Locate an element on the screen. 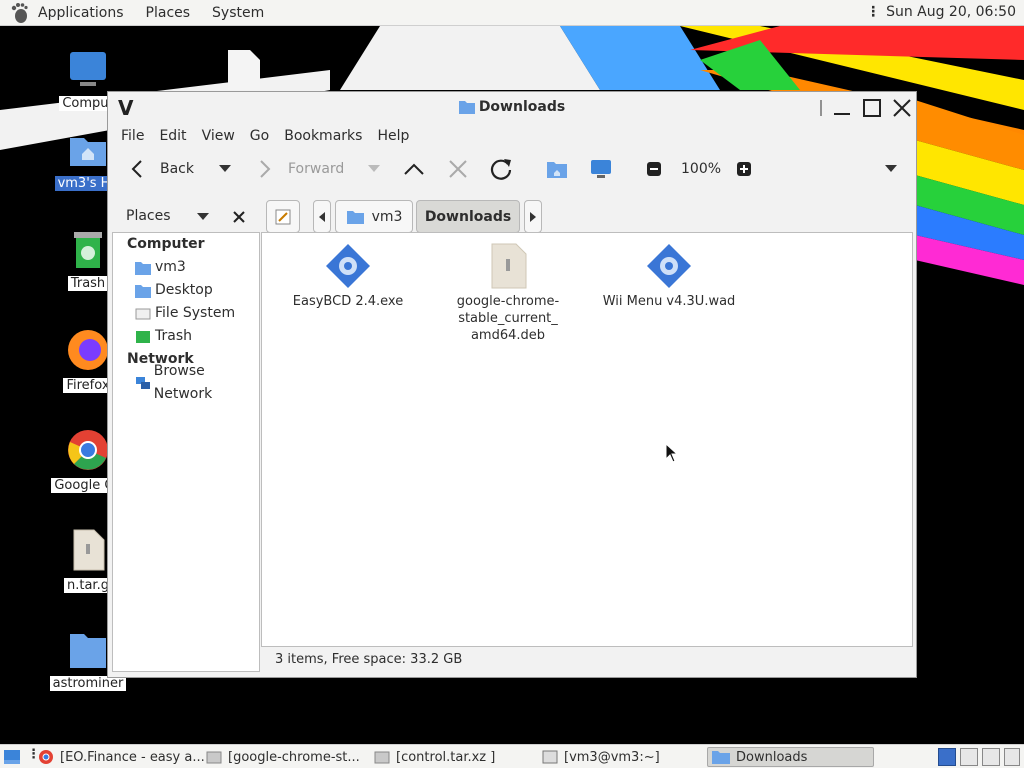  file-item: Wii Menu v4.3U.wad is located at coordinates (669, 271).